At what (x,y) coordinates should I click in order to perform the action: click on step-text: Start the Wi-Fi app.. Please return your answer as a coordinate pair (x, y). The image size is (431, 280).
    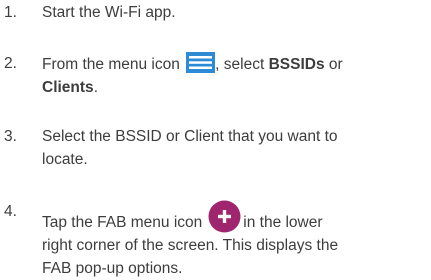
    Looking at the image, I should click on (234, 12).